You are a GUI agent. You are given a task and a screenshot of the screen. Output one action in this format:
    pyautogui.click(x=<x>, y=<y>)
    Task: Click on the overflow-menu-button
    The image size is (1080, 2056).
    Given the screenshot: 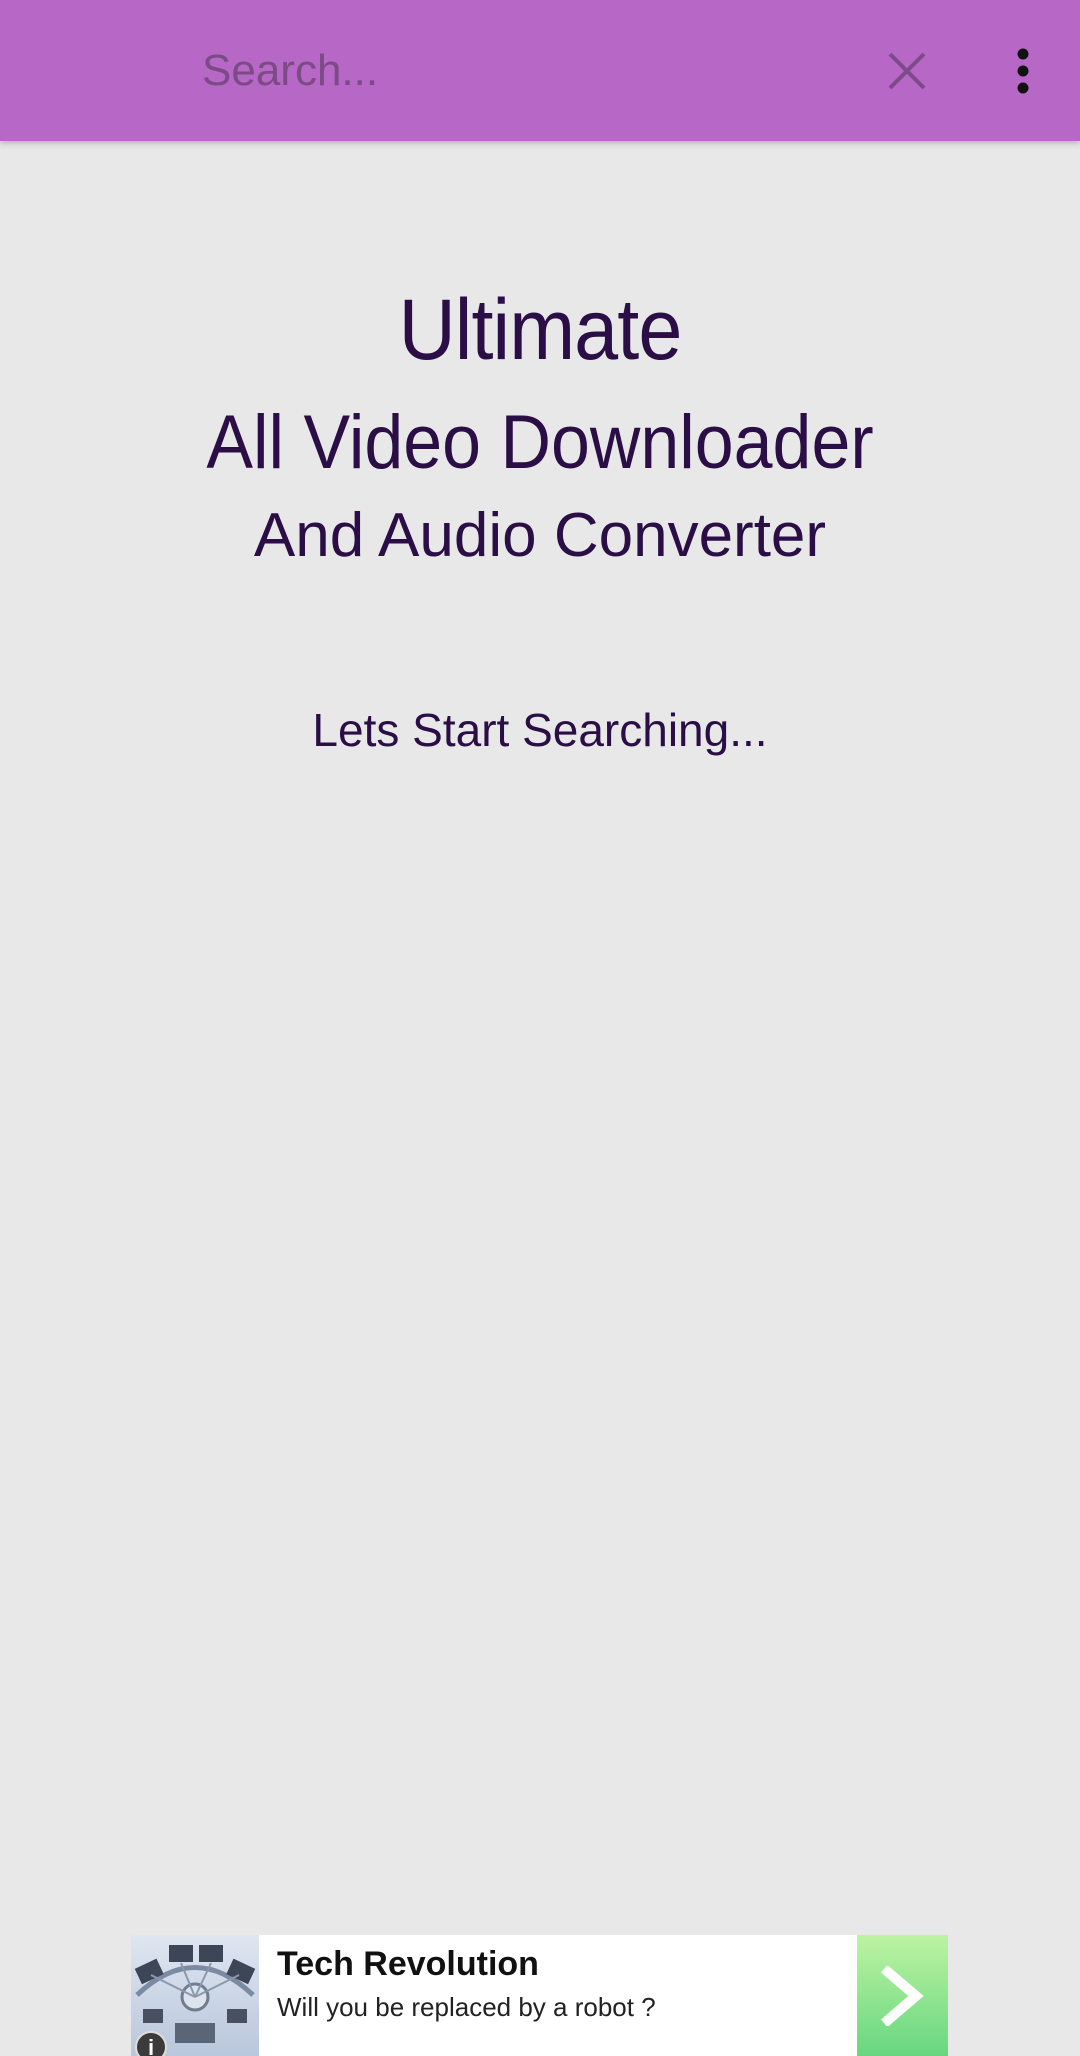 What is the action you would take?
    pyautogui.click(x=1023, y=71)
    